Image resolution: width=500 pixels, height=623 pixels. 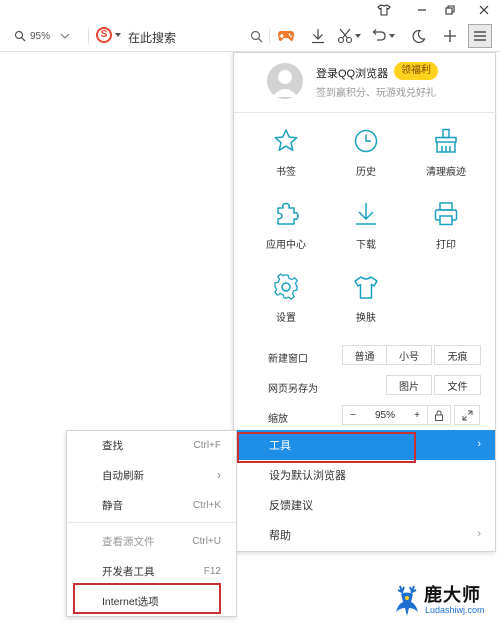 I want to click on search-engine-selector: S, so click(x=108, y=35).